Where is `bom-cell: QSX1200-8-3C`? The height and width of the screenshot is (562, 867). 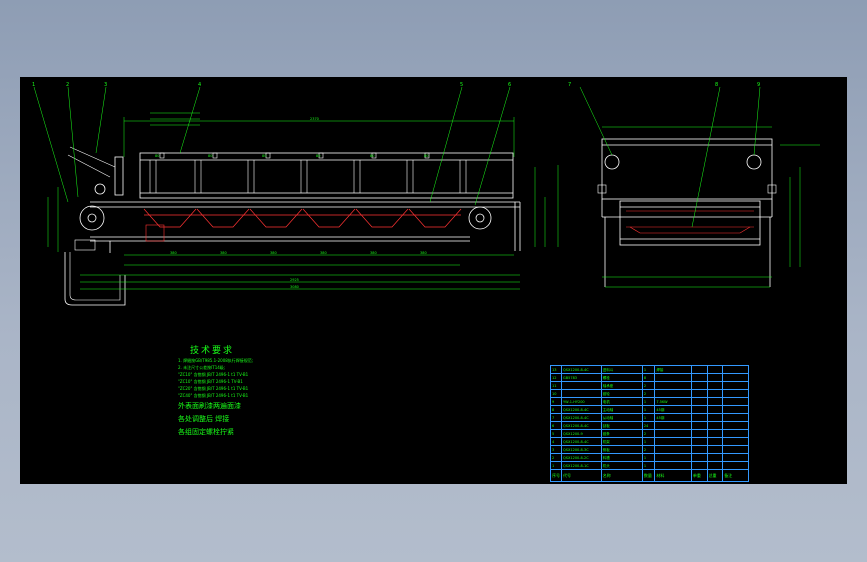 bom-cell: QSX1200-8-3C is located at coordinates (581, 449).